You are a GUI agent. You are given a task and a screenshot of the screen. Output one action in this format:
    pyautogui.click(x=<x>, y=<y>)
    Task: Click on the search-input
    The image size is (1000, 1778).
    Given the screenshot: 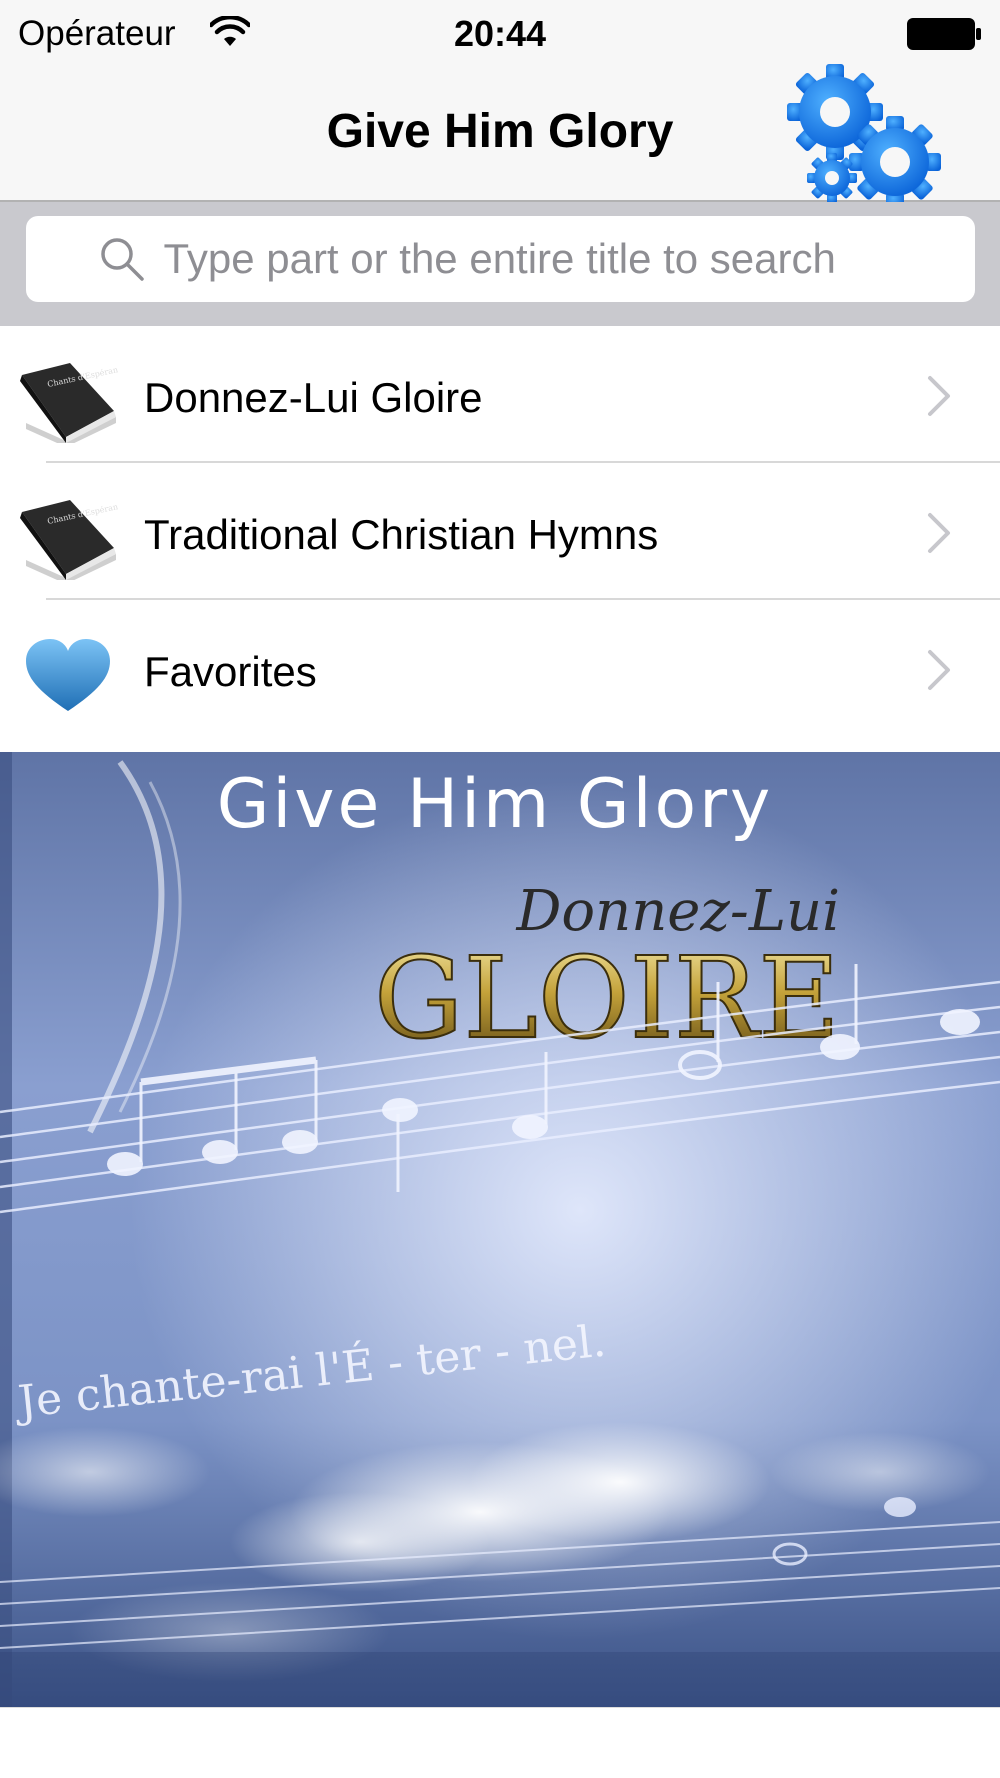 What is the action you would take?
    pyautogui.click(x=533, y=259)
    